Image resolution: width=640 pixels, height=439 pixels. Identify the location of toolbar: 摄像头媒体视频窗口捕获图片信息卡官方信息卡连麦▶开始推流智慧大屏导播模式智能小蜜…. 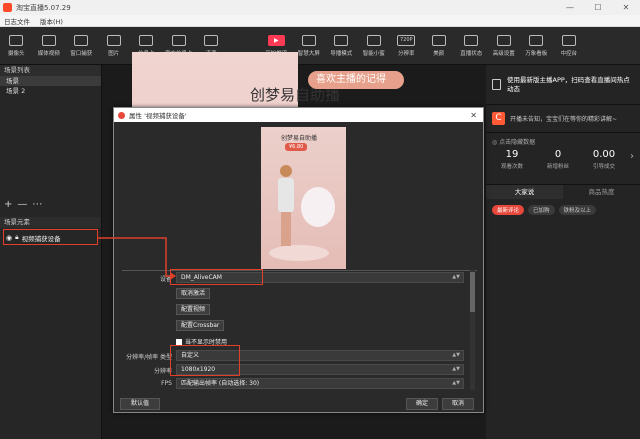
(320, 46).